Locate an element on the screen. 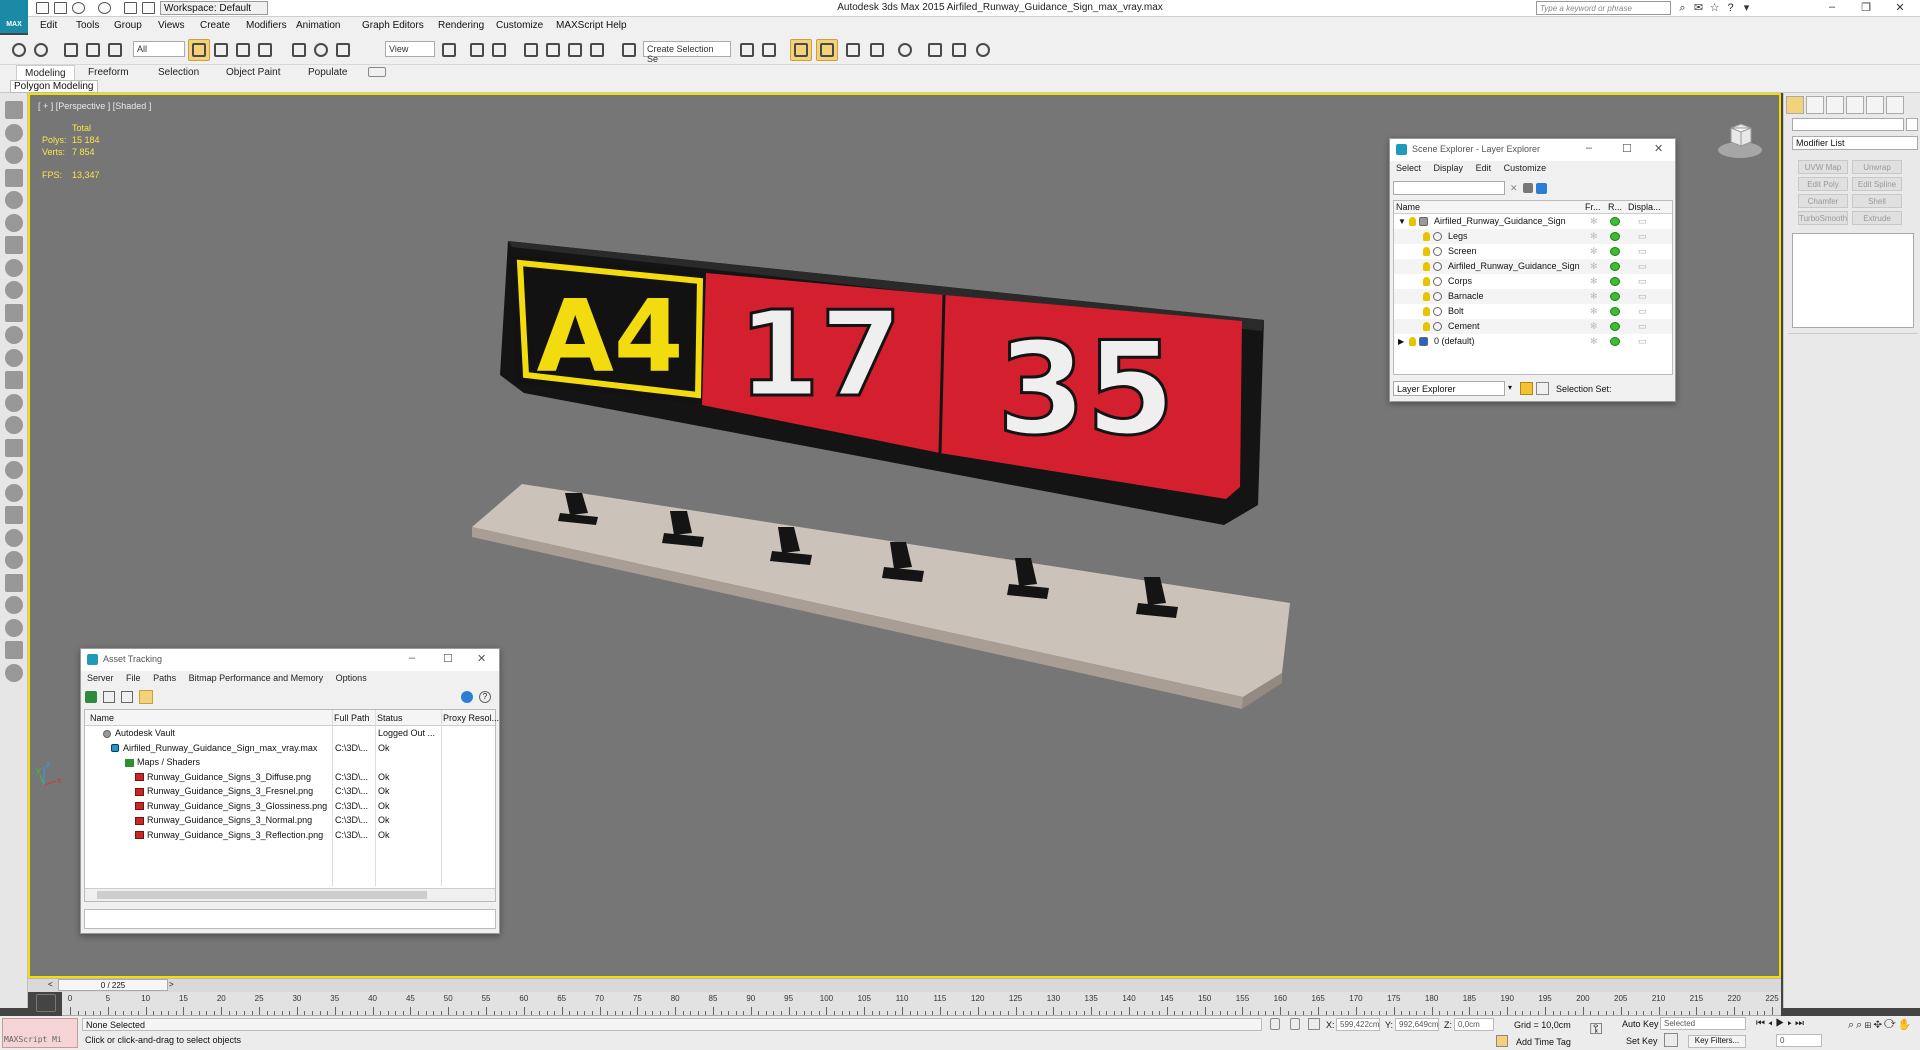 The width and height of the screenshot is (1920, 1050). time-tag-icon is located at coordinates (1502, 1041).